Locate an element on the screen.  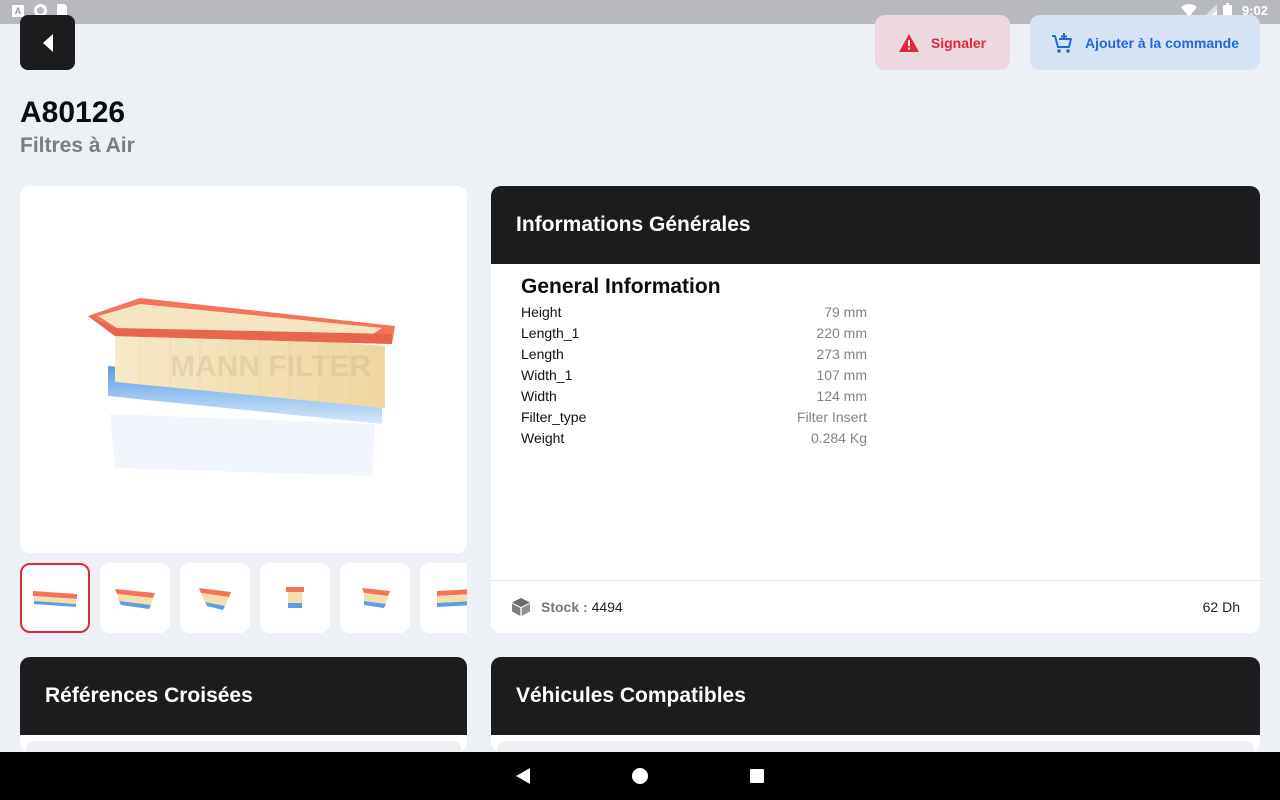
navigation-bar is located at coordinates (640, 776).